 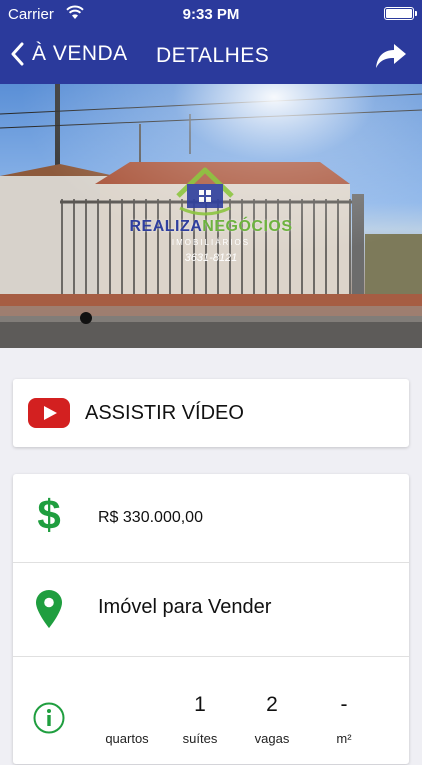 What do you see at coordinates (272, 704) in the screenshot?
I see `stat-parking-value: 2` at bounding box center [272, 704].